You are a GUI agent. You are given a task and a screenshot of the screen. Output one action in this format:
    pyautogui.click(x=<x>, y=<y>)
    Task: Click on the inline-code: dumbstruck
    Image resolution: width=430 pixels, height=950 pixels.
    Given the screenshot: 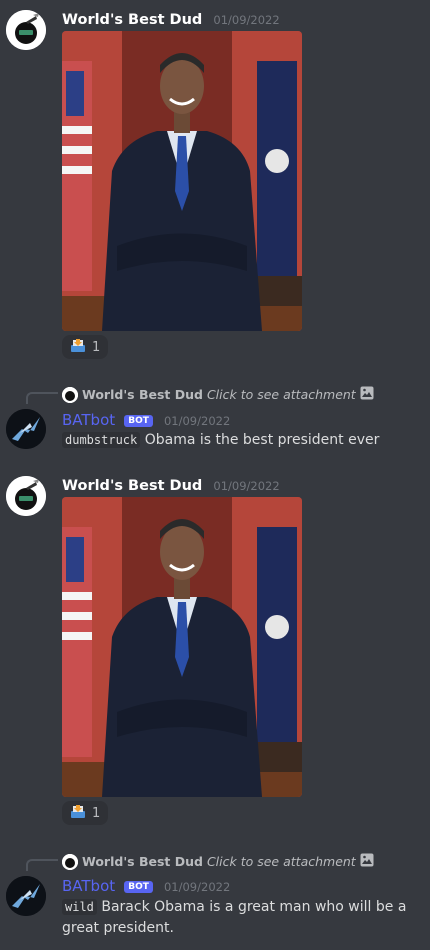 What is the action you would take?
    pyautogui.click(x=101, y=440)
    